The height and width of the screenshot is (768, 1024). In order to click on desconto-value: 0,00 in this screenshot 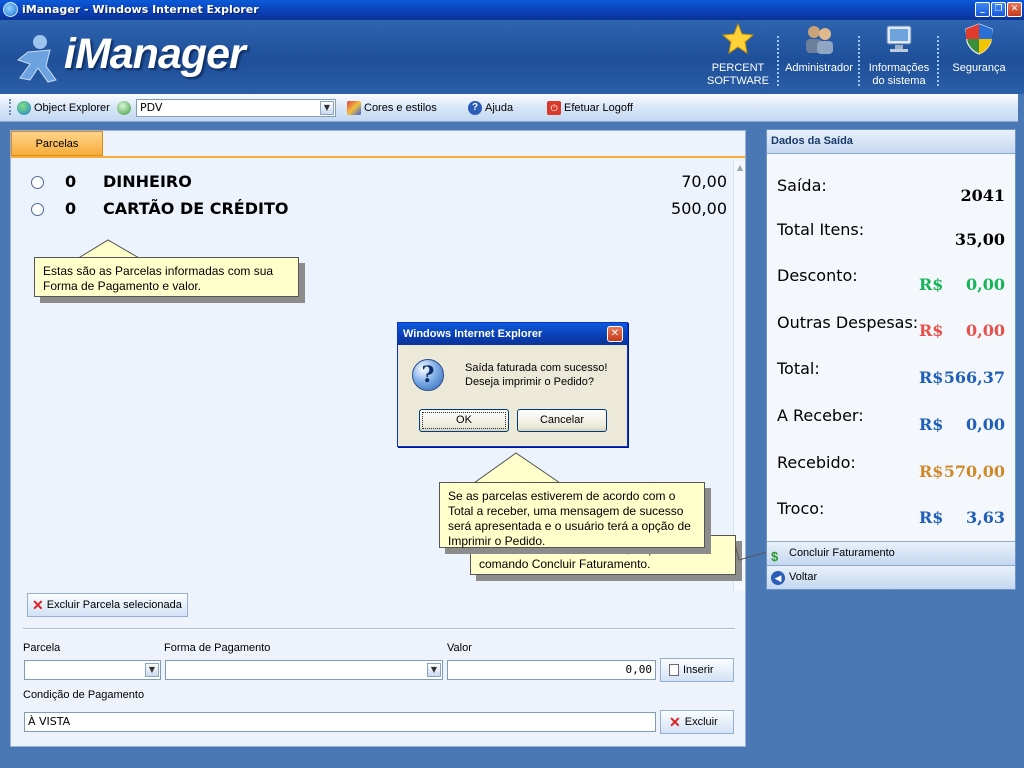, I will do `click(985, 284)`.